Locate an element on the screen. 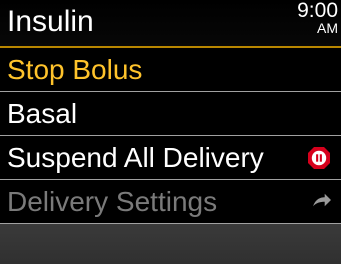 The width and height of the screenshot is (341, 264). clock: 9:00 AM is located at coordinates (316, 18).